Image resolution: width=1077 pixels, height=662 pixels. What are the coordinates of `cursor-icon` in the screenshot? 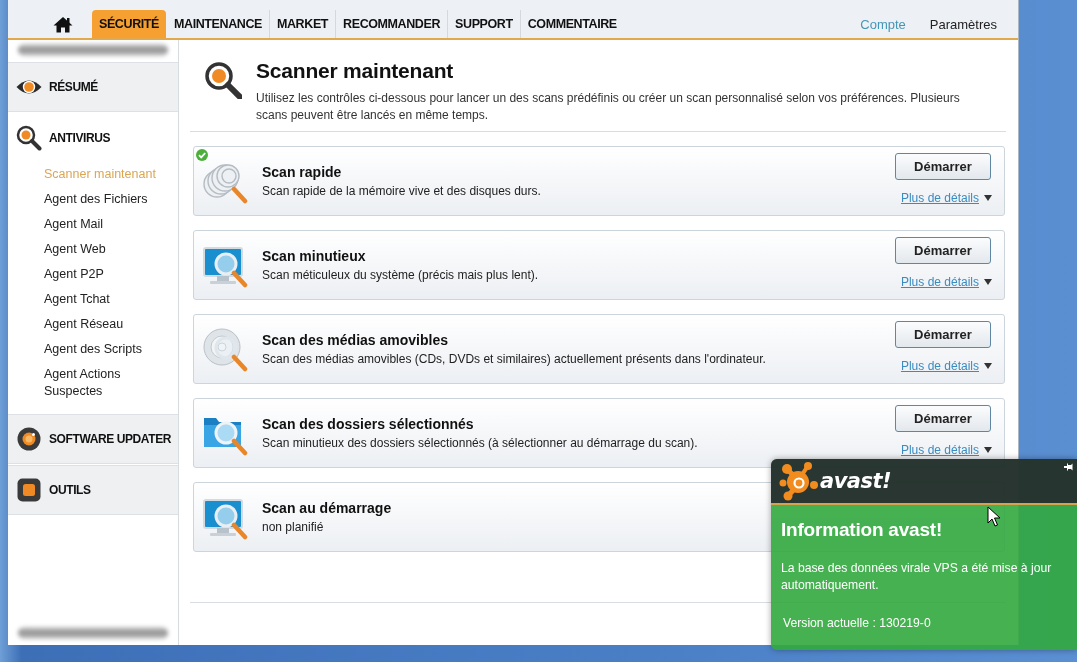 It's located at (994, 516).